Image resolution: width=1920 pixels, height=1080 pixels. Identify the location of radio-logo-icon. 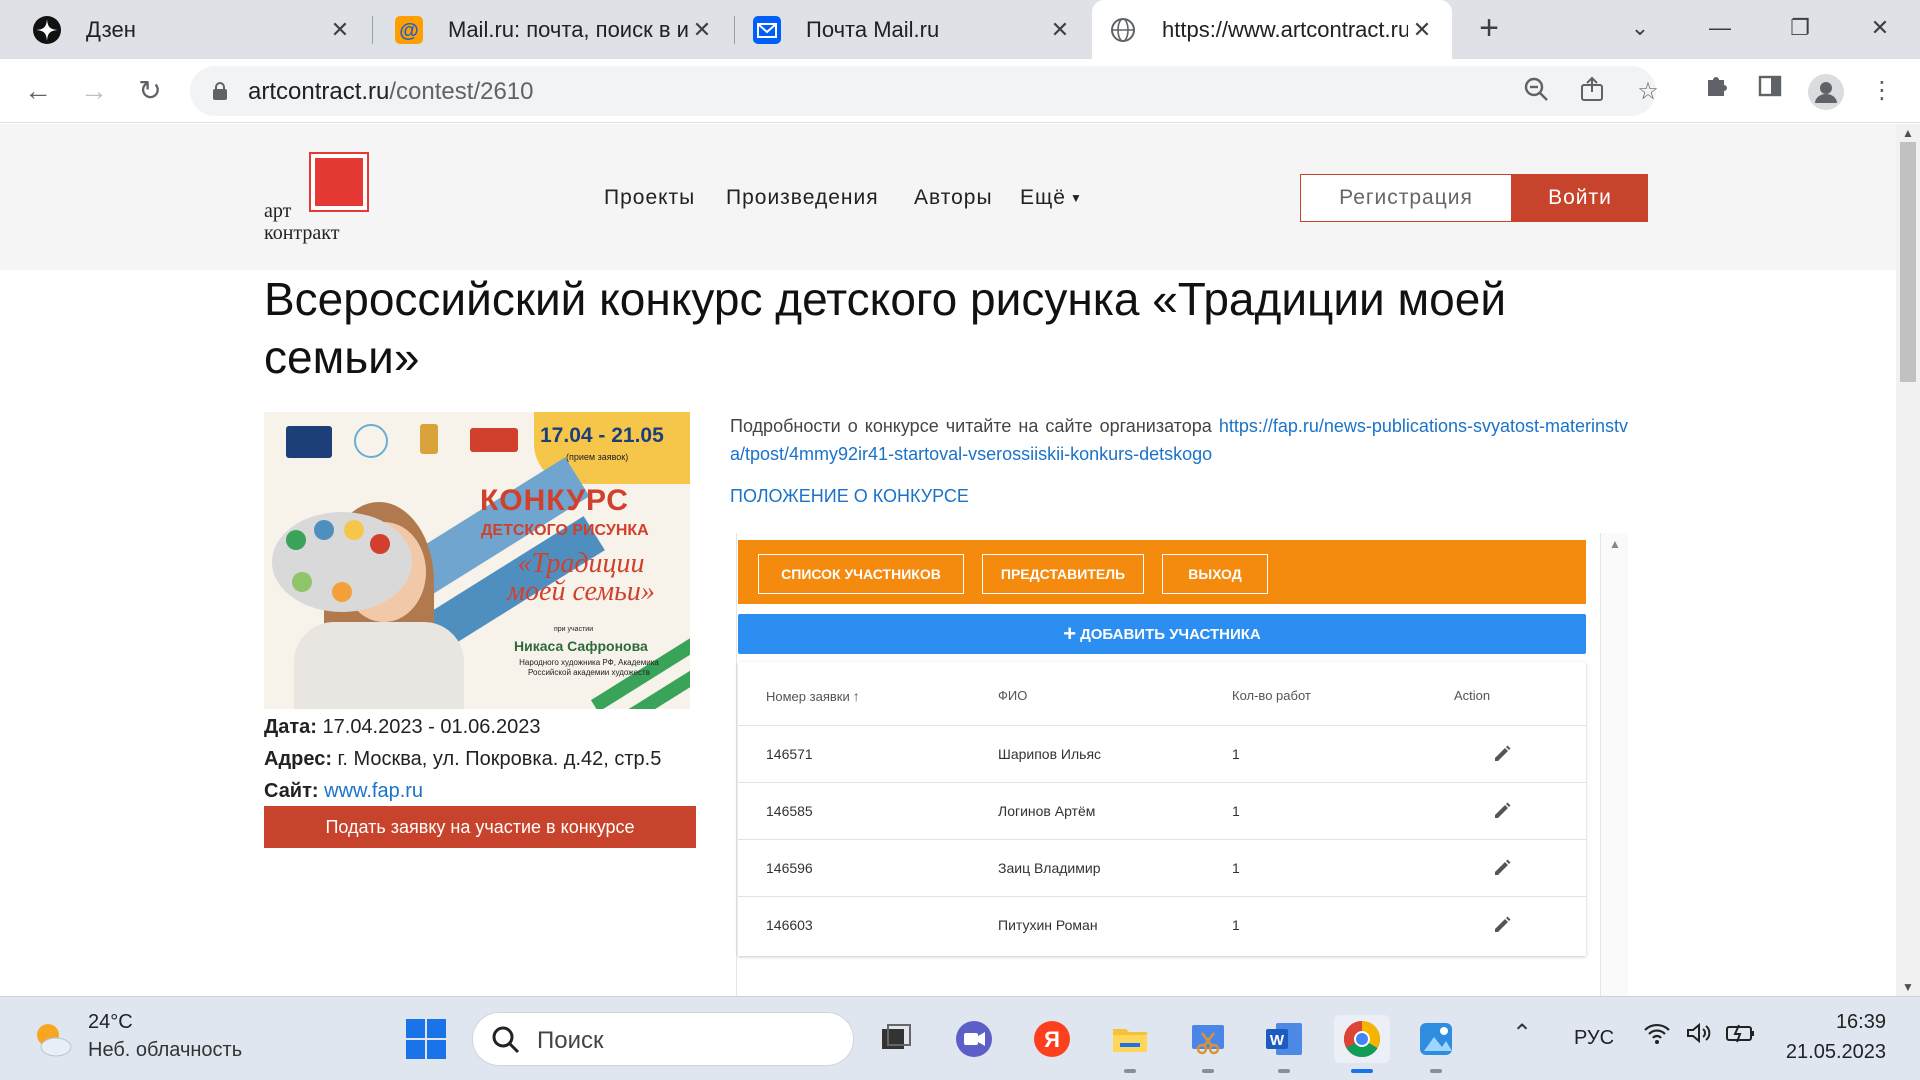
(494, 440).